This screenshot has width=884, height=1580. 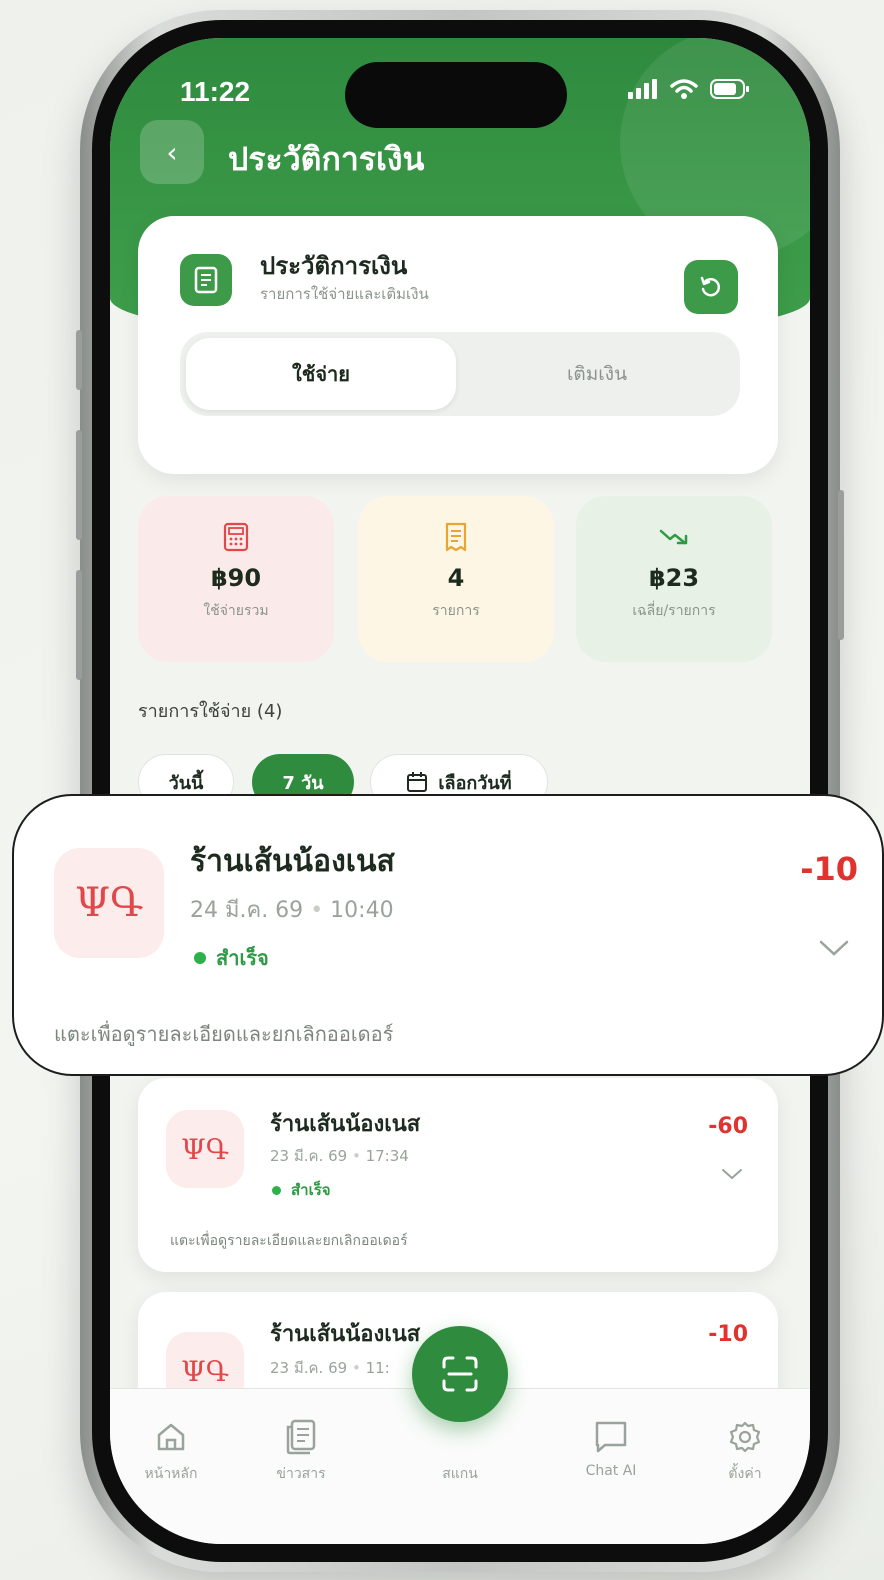 What do you see at coordinates (475, 783) in the screenshot?
I see `filter-label: เลือกวันที่` at bounding box center [475, 783].